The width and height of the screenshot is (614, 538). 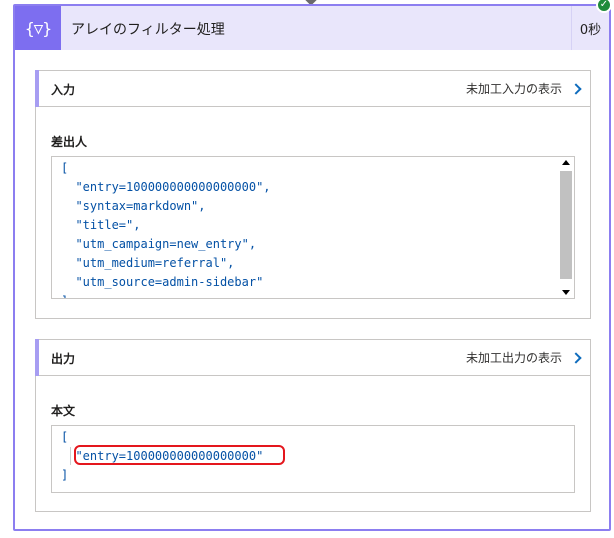 I want to click on vertical-scrollbar, so click(x=566, y=227).